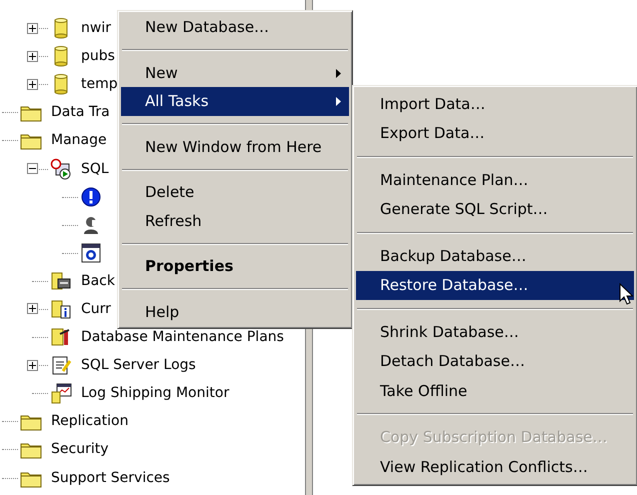 The width and height of the screenshot is (637, 495). I want to click on tree-item: Manage, so click(79, 140).